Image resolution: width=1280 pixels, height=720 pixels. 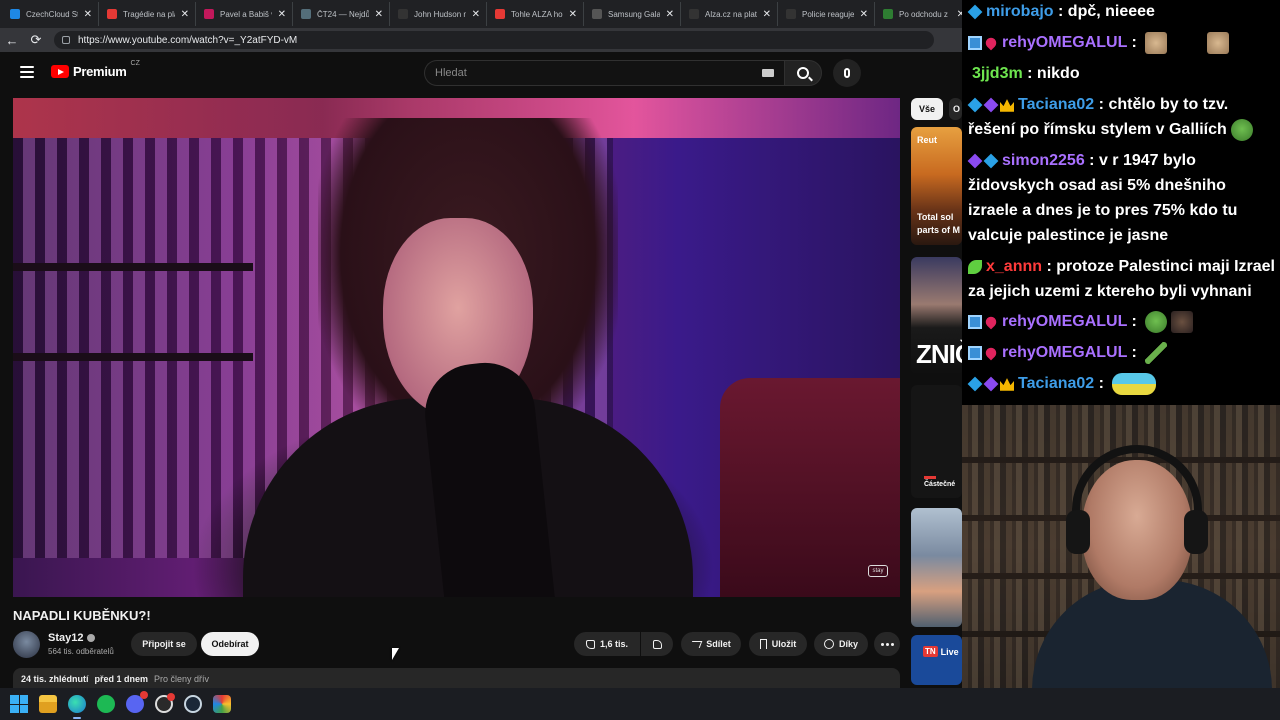 I want to click on search-button, so click(x=803, y=73).